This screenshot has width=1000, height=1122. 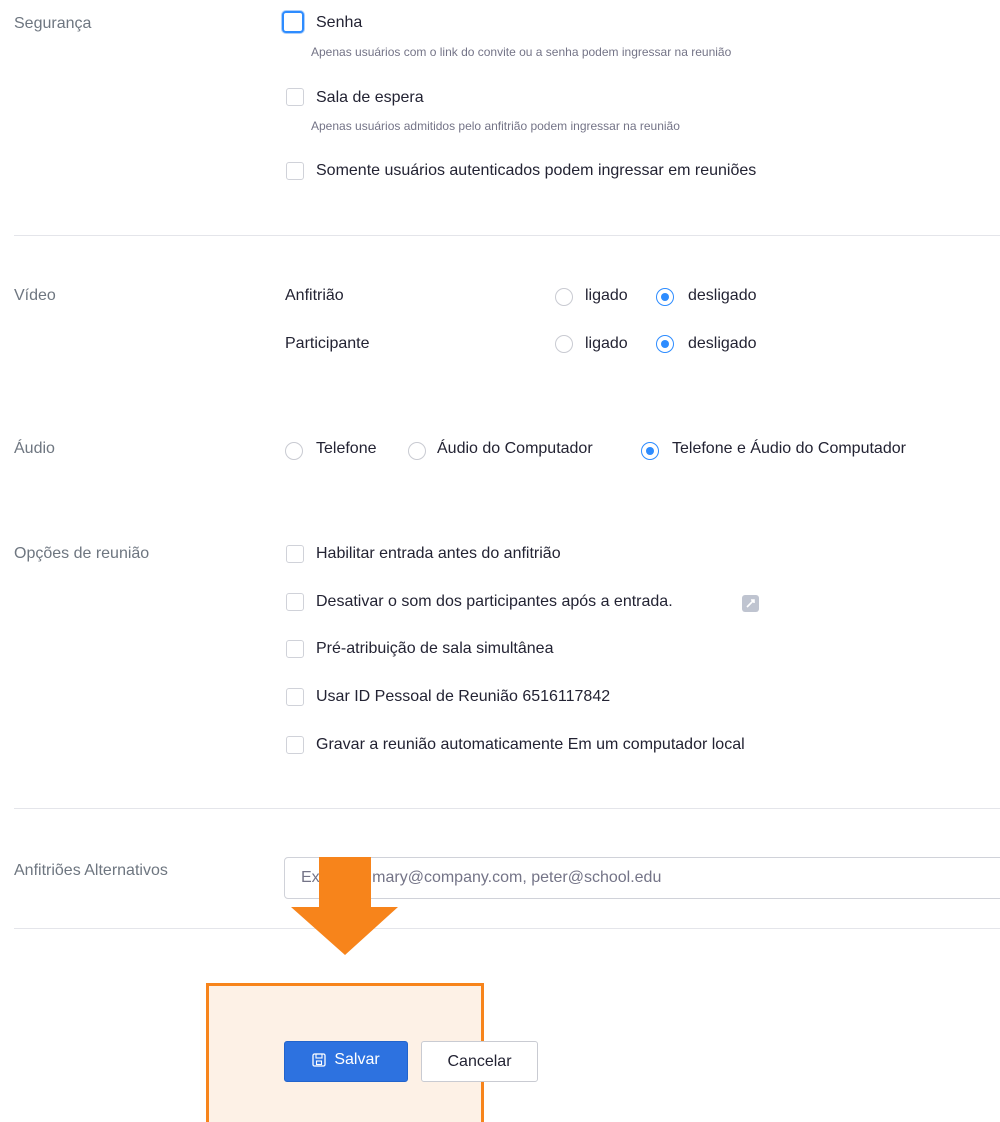 What do you see at coordinates (314, 295) in the screenshot?
I see `video-host-label: Anfitrião` at bounding box center [314, 295].